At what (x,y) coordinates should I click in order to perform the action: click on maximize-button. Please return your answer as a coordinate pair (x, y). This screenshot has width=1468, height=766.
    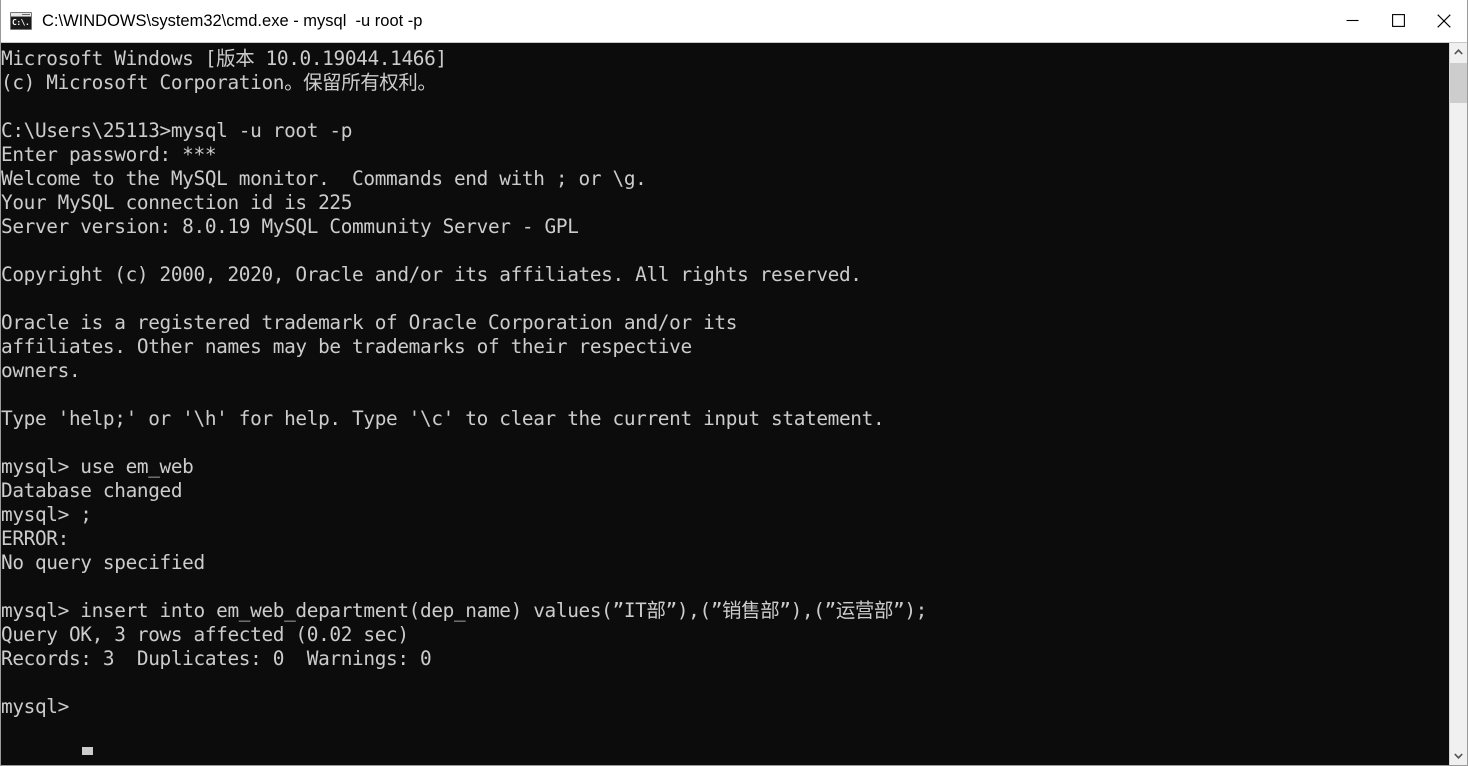
    Looking at the image, I should click on (1398, 21).